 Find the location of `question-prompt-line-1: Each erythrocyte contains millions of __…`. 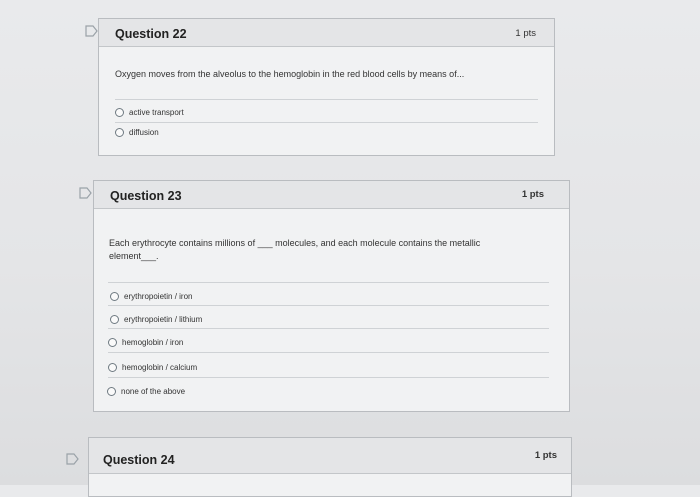

question-prompt-line-1: Each erythrocyte contains millions of __… is located at coordinates (295, 243).